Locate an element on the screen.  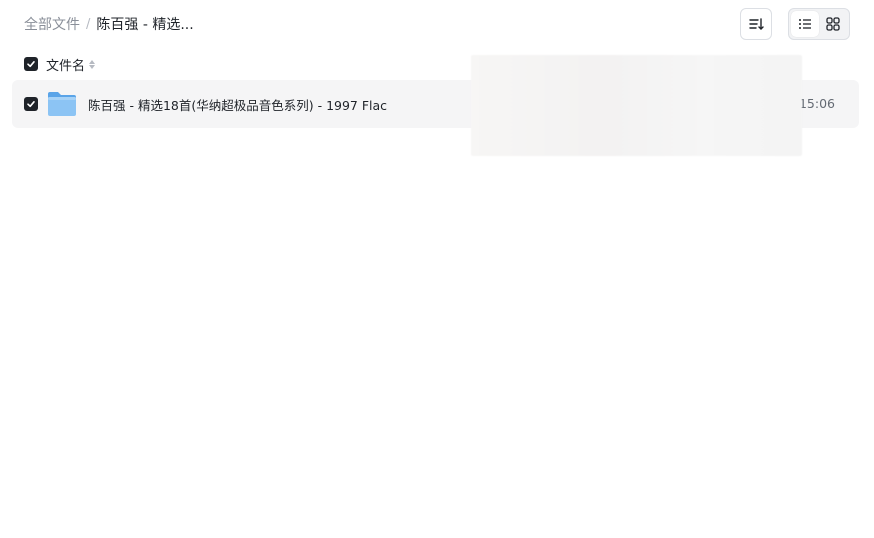
breadcrumb-root: 全部文件 is located at coordinates (52, 24).